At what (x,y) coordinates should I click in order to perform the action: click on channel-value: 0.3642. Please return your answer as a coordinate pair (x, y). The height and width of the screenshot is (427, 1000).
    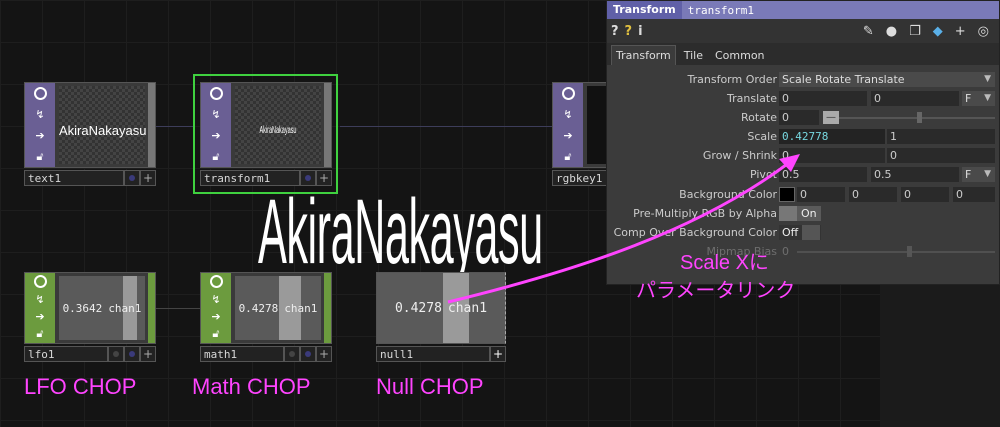
    Looking at the image, I should click on (82, 308).